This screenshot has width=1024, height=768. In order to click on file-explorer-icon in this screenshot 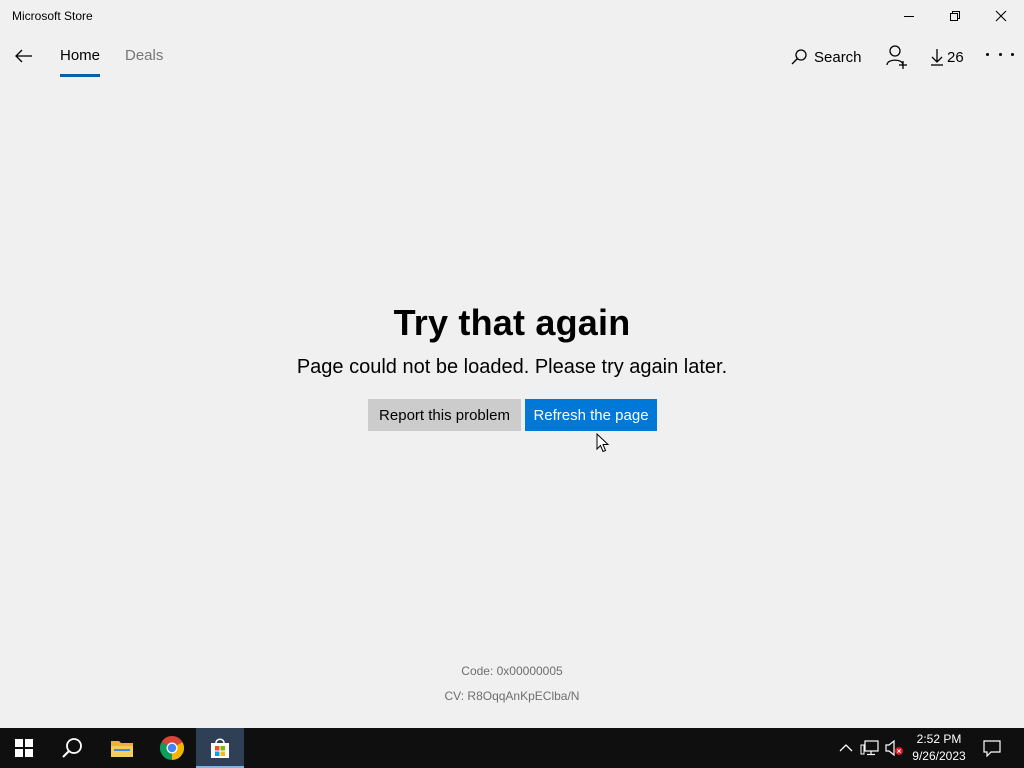, I will do `click(122, 749)`.